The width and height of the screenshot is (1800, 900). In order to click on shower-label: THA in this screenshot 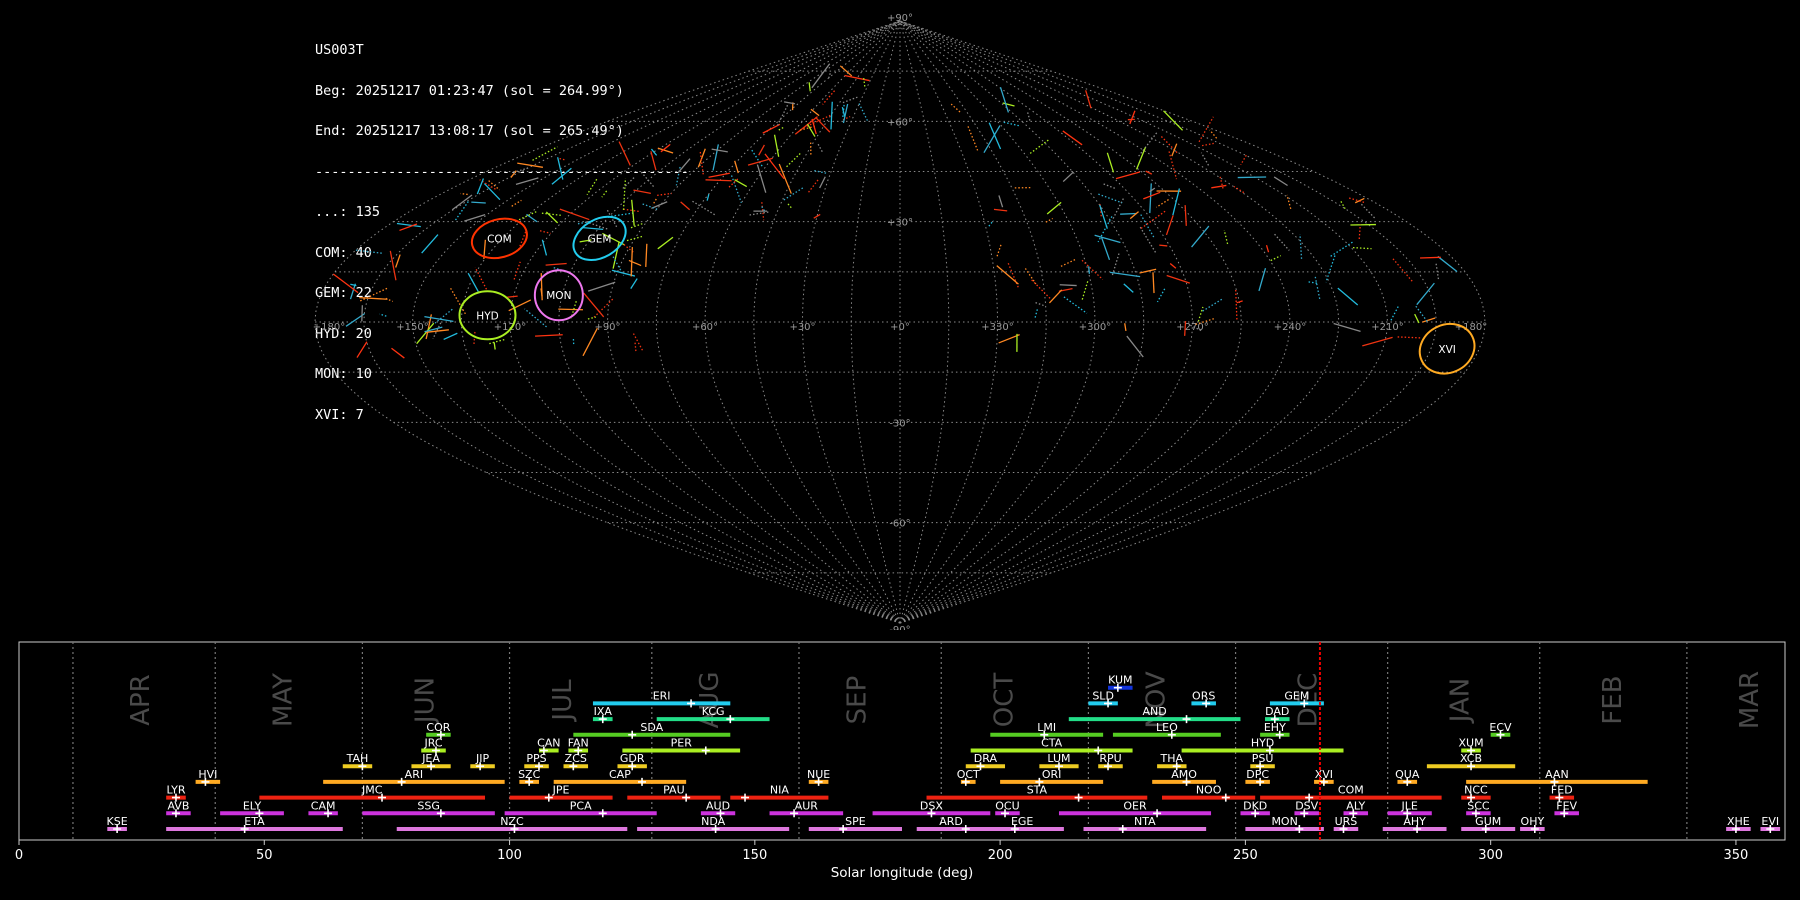, I will do `click(1172, 758)`.